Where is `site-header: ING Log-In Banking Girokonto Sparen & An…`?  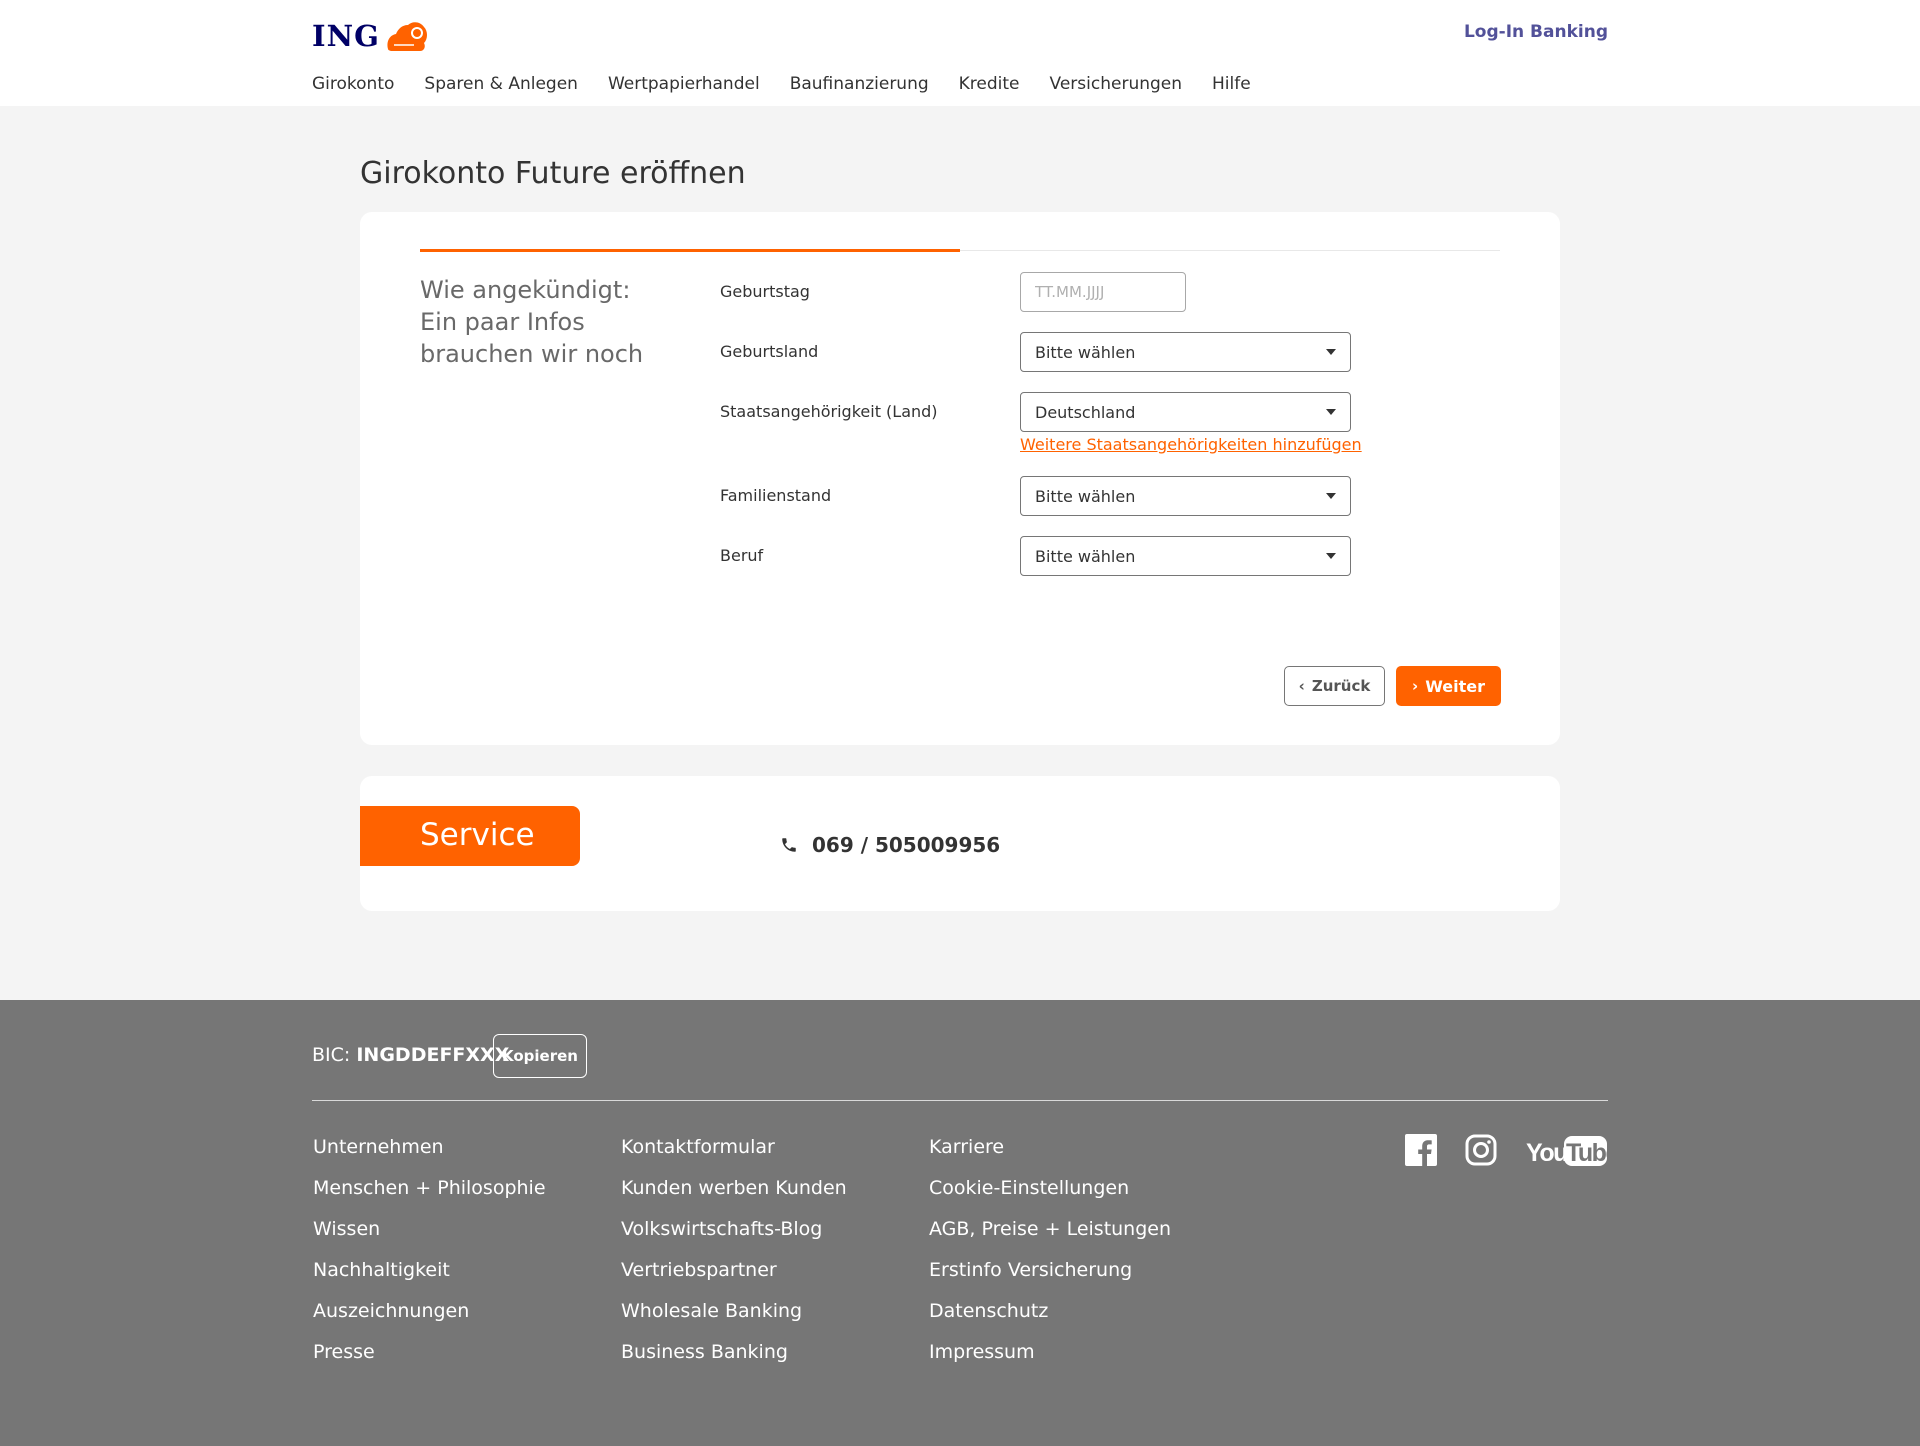
site-header: ING Log-In Banking Girokonto Sparen & An… is located at coordinates (960, 53).